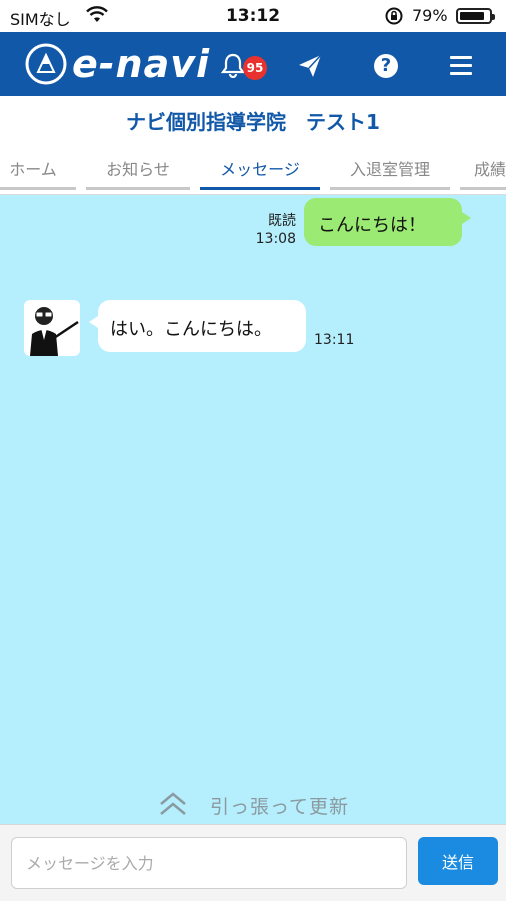  I want to click on tab-label: お知らせ, so click(138, 169).